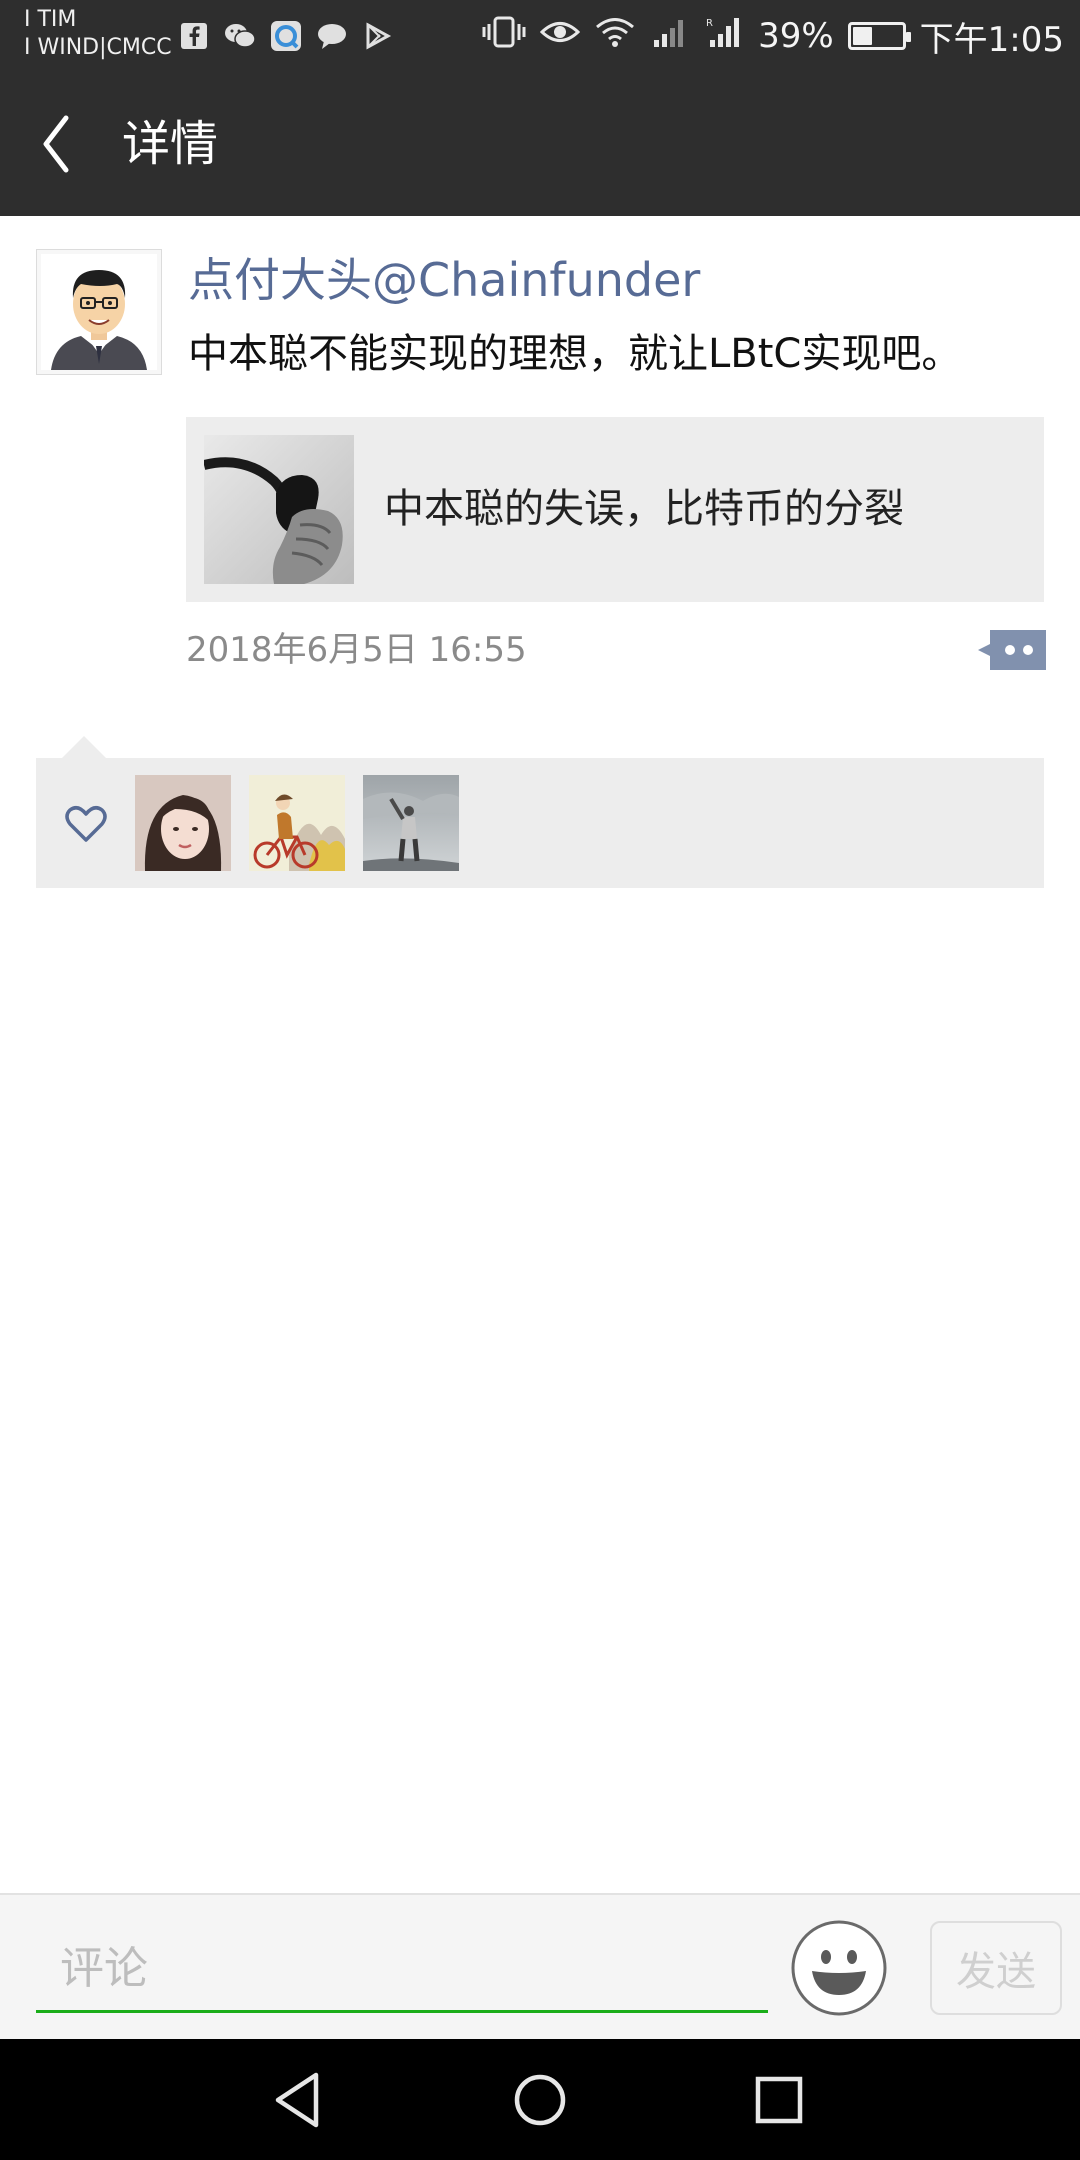 The image size is (1080, 2160). I want to click on status-bar: I TIM I WIND|CMCC R 39% 下午1:05, so click(540, 36).